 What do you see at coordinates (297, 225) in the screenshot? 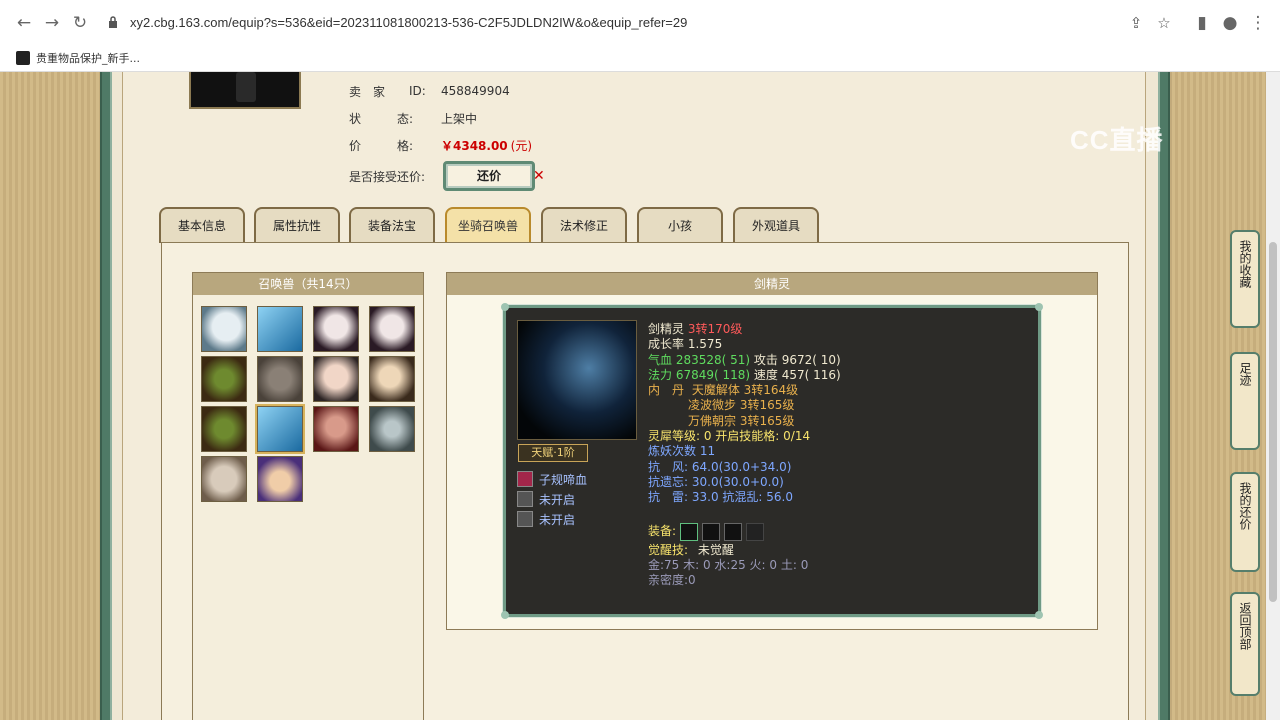
I see `tab-attributes: 属性抗性` at bounding box center [297, 225].